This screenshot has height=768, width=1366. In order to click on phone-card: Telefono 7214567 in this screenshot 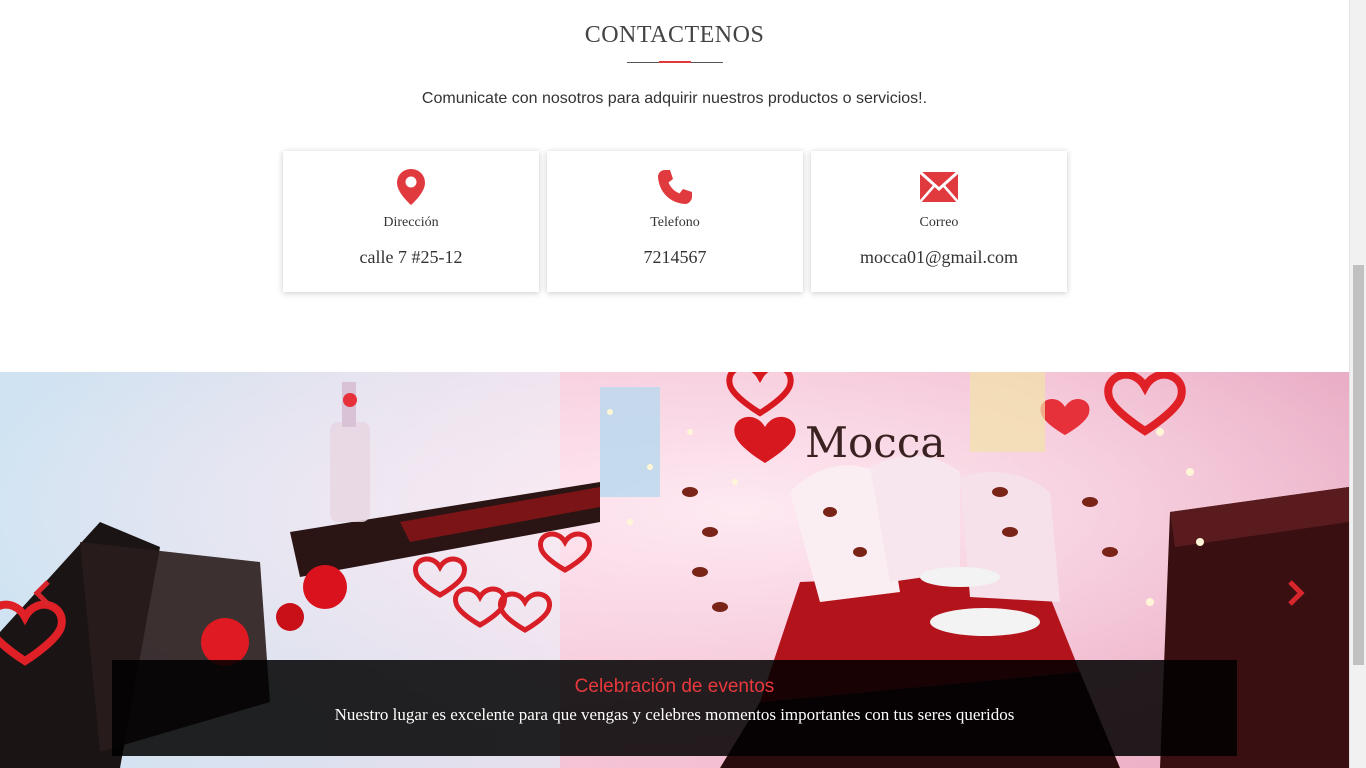, I will do `click(675, 221)`.